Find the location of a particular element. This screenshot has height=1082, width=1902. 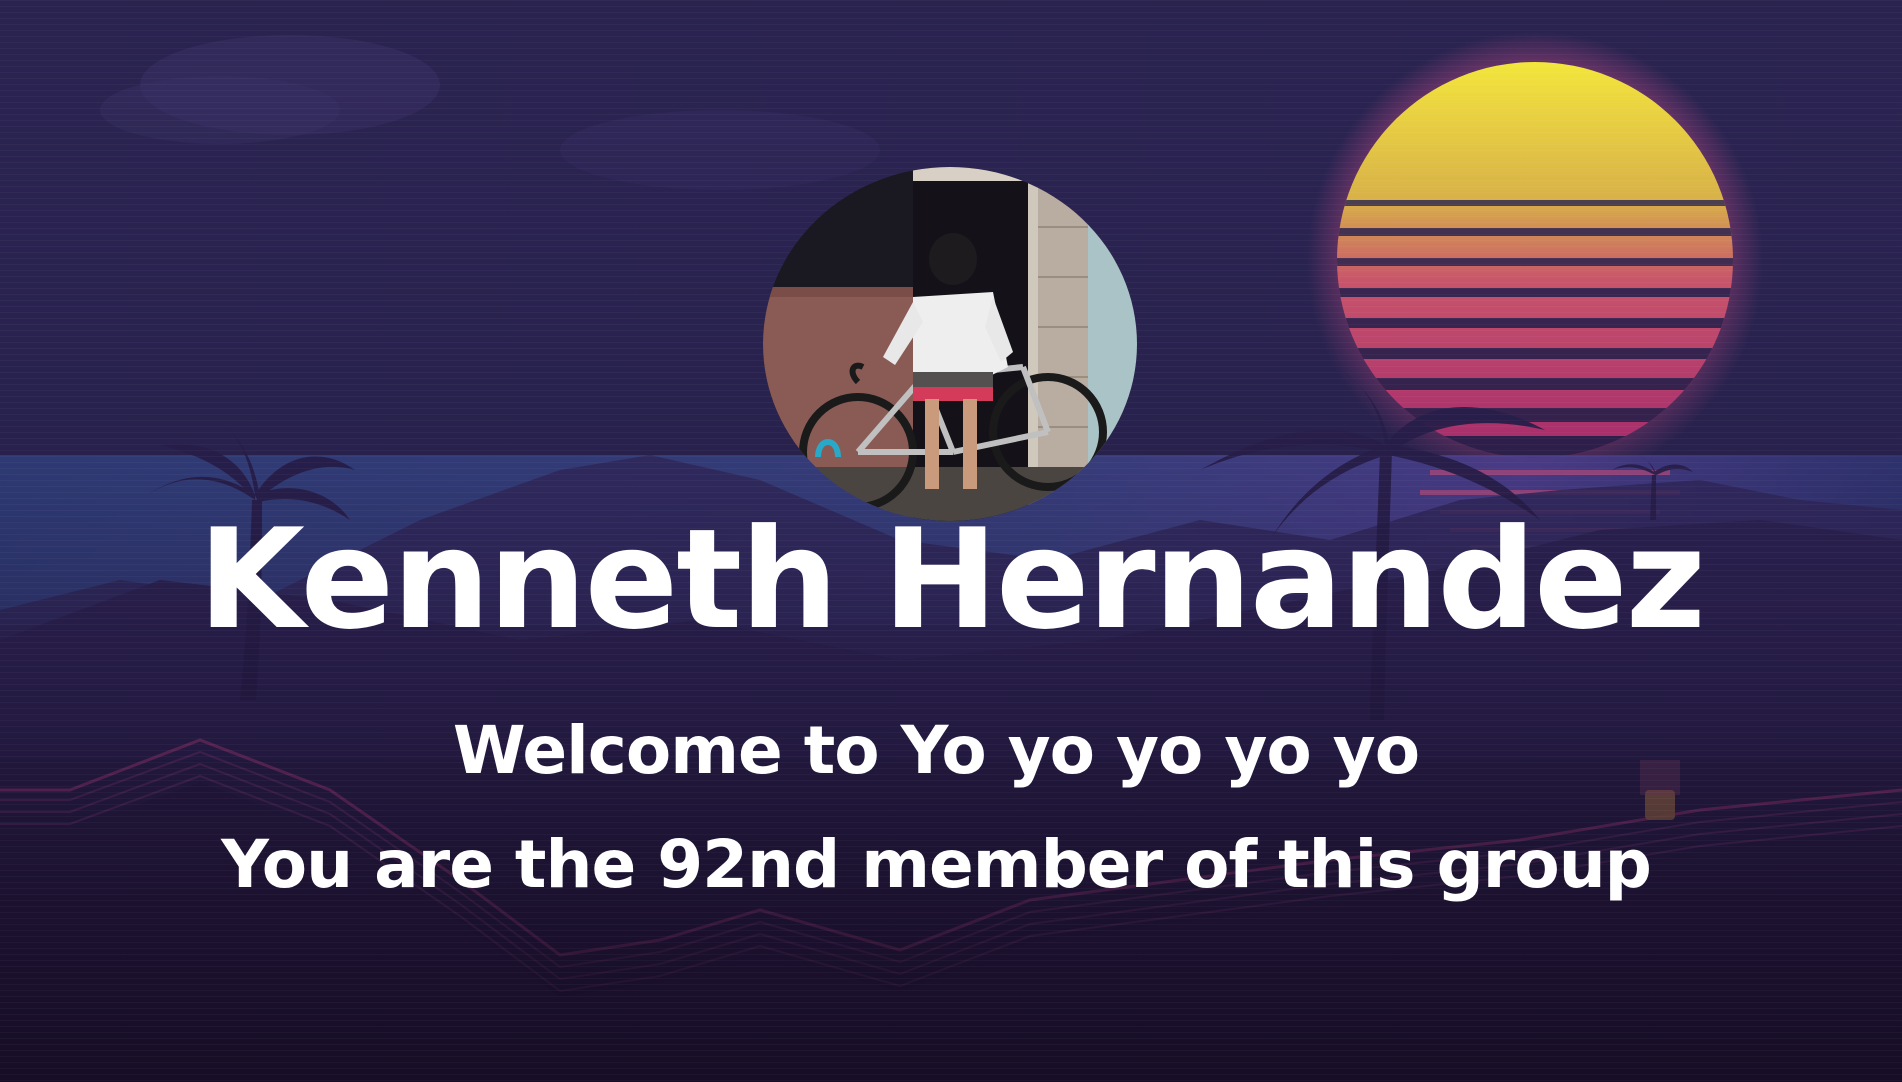

profile-photo-icon is located at coordinates (950, 344).